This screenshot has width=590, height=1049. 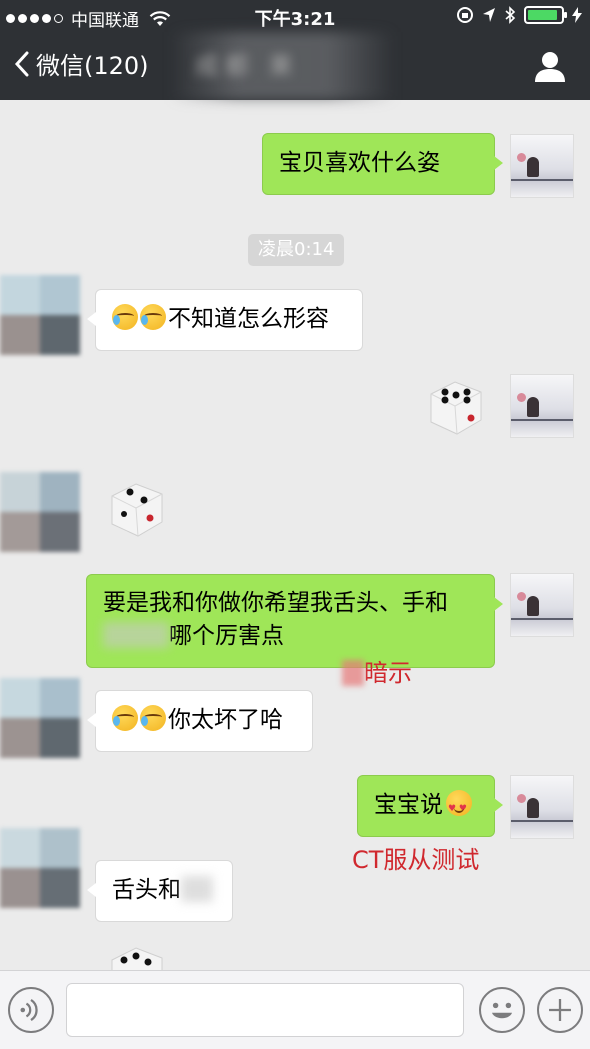 I want to click on message-text: 不知道怎么形容, so click(x=248, y=319).